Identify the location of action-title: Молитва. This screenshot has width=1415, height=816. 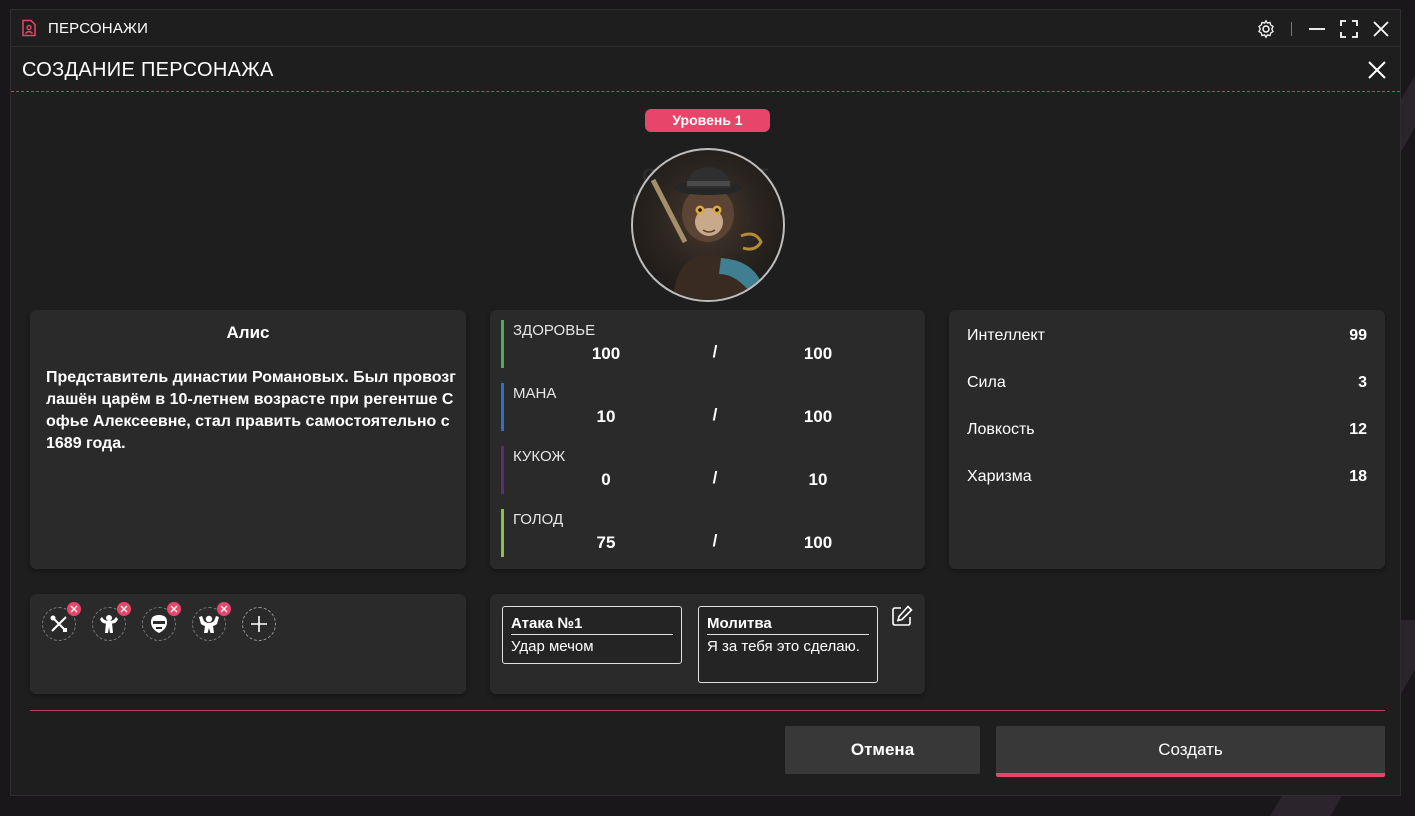
(739, 623).